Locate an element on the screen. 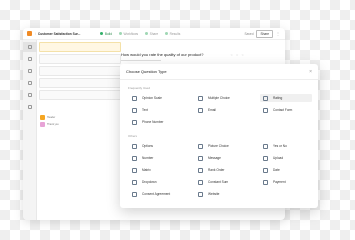  yesno-icon is located at coordinates (265, 146).